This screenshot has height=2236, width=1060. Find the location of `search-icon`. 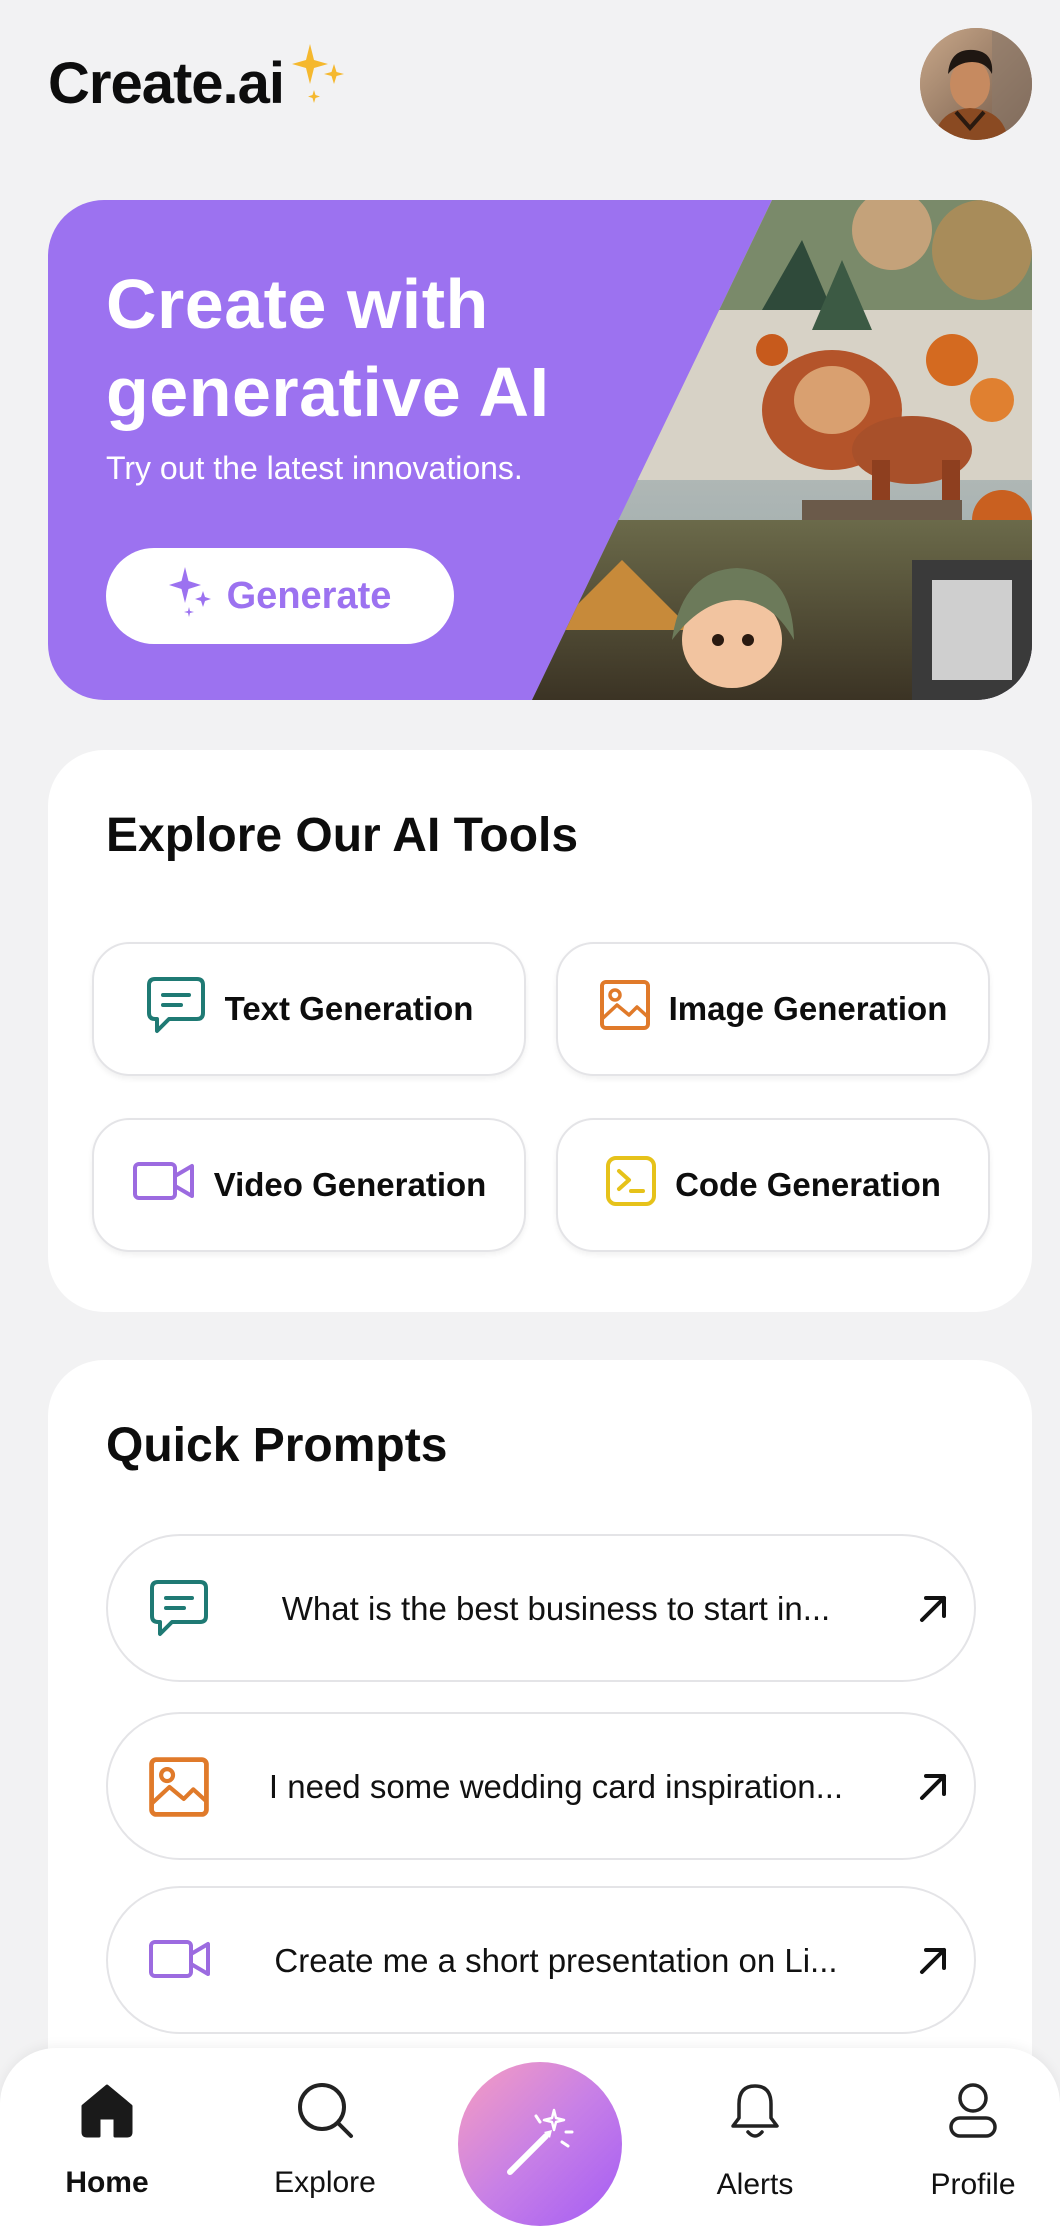

search-icon is located at coordinates (325, 2114).